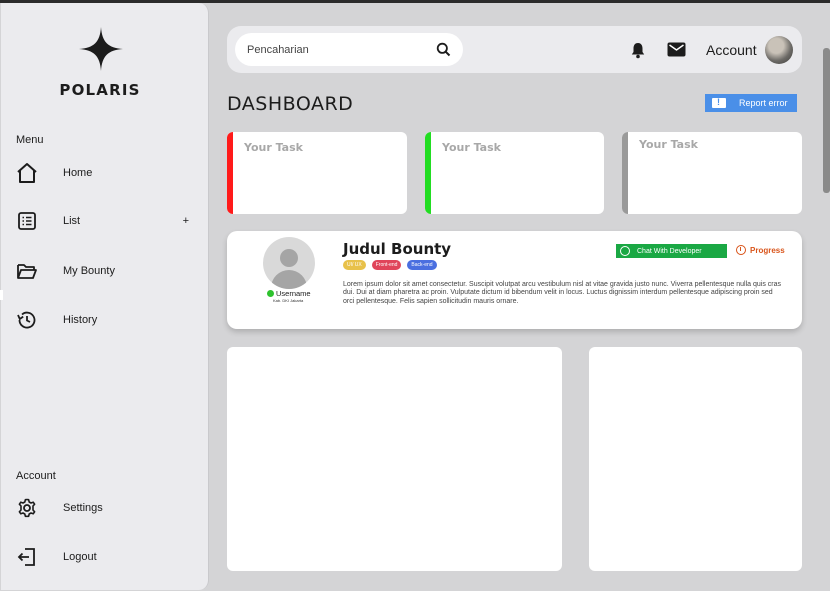 The image size is (830, 591). What do you see at coordinates (290, 104) in the screenshot?
I see `page-title: DASHBOARD` at bounding box center [290, 104].